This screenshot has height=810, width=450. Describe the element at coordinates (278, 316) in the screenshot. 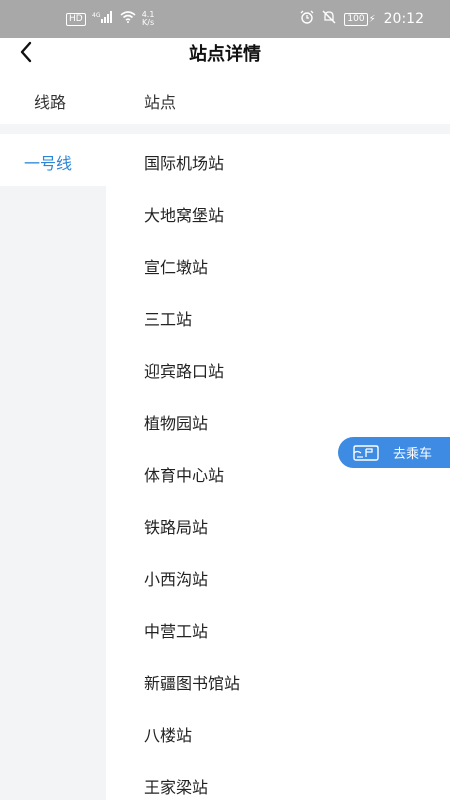

I see `station-item: 三工站` at that location.